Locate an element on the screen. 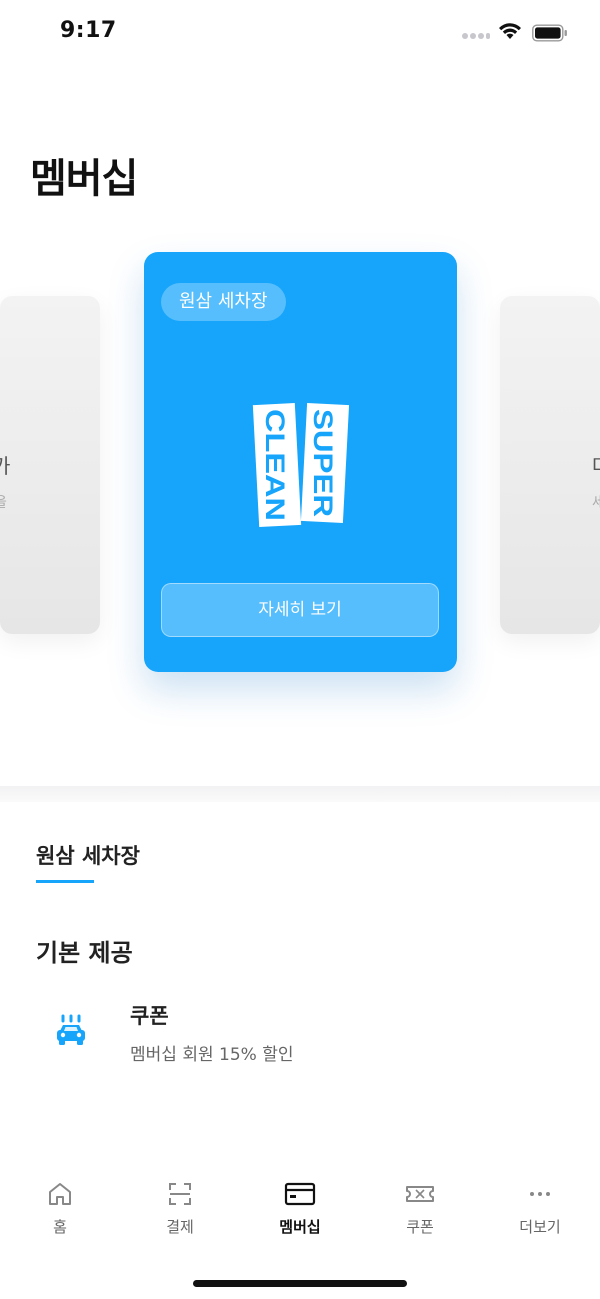 The height and width of the screenshot is (1299, 600). cellular-signal-icon is located at coordinates (476, 38).